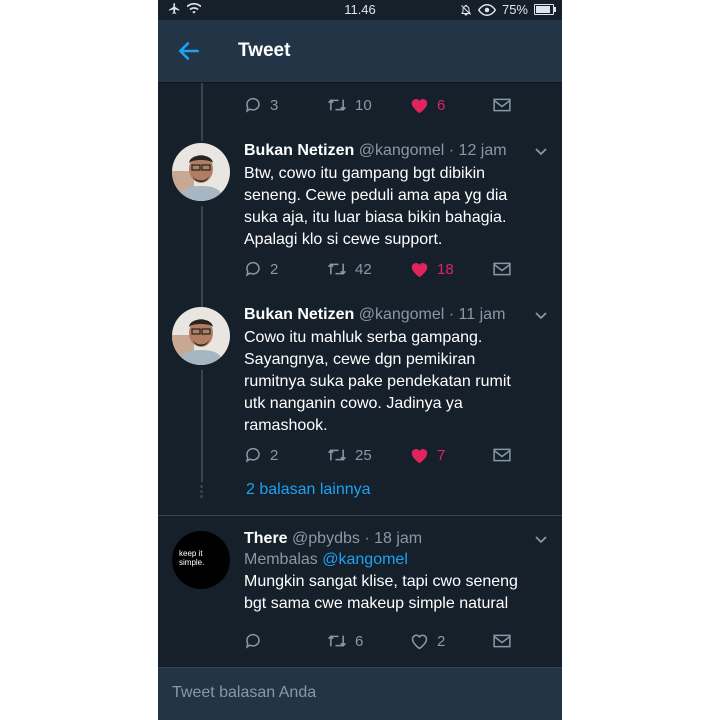  What do you see at coordinates (360, 10) in the screenshot?
I see `status-bar: 11.46 75%` at bounding box center [360, 10].